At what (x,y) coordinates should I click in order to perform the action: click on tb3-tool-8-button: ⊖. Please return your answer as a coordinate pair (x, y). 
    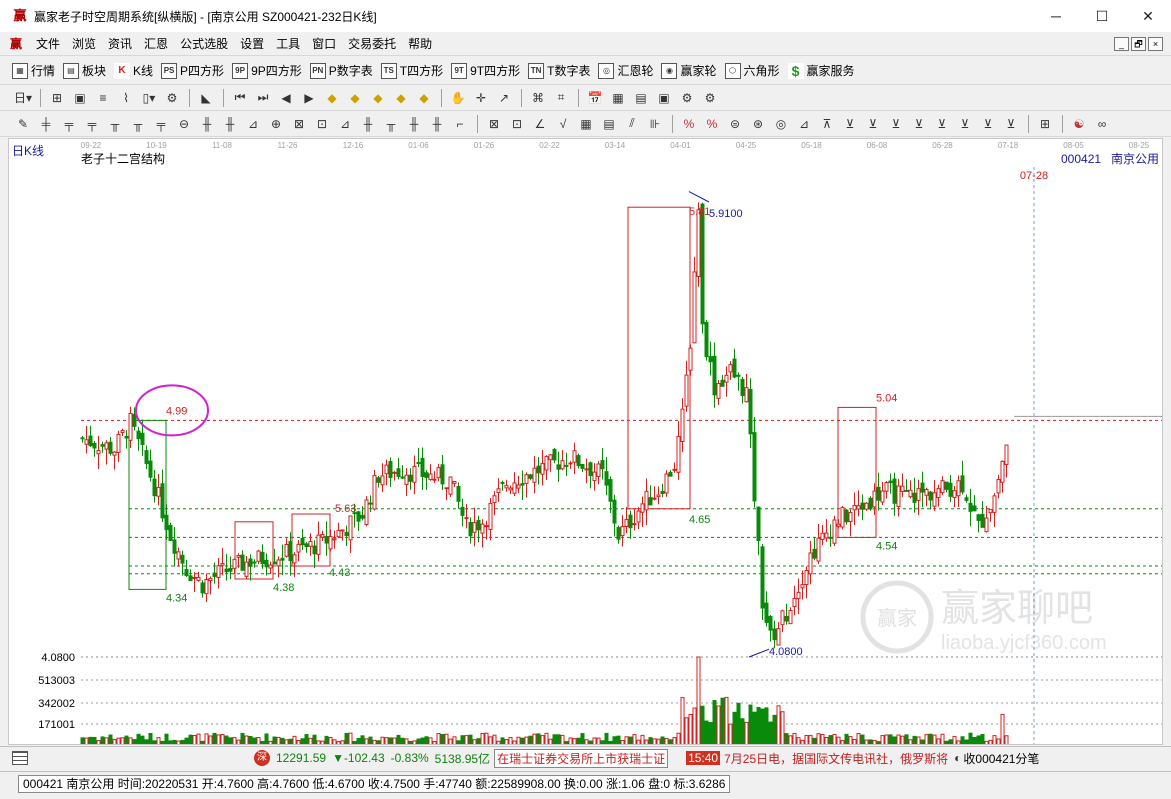
    Looking at the image, I should click on (184, 124).